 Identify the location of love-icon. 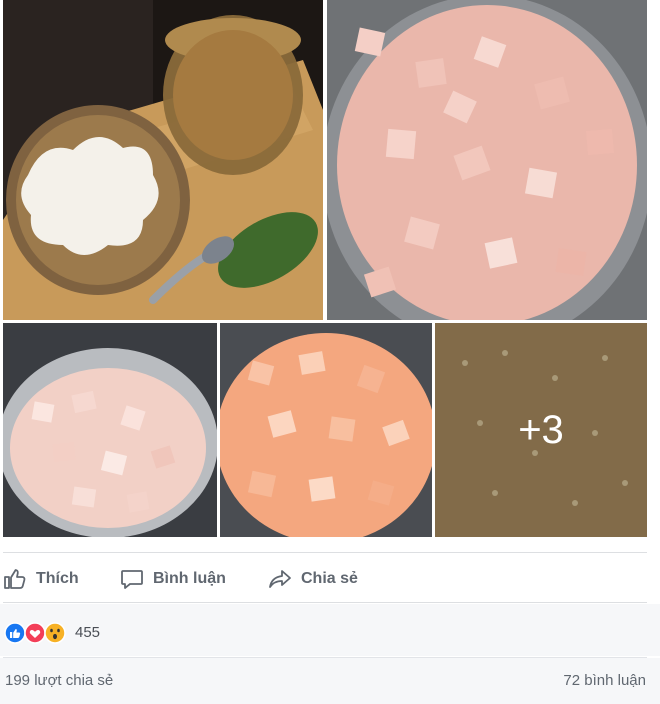
(35, 633).